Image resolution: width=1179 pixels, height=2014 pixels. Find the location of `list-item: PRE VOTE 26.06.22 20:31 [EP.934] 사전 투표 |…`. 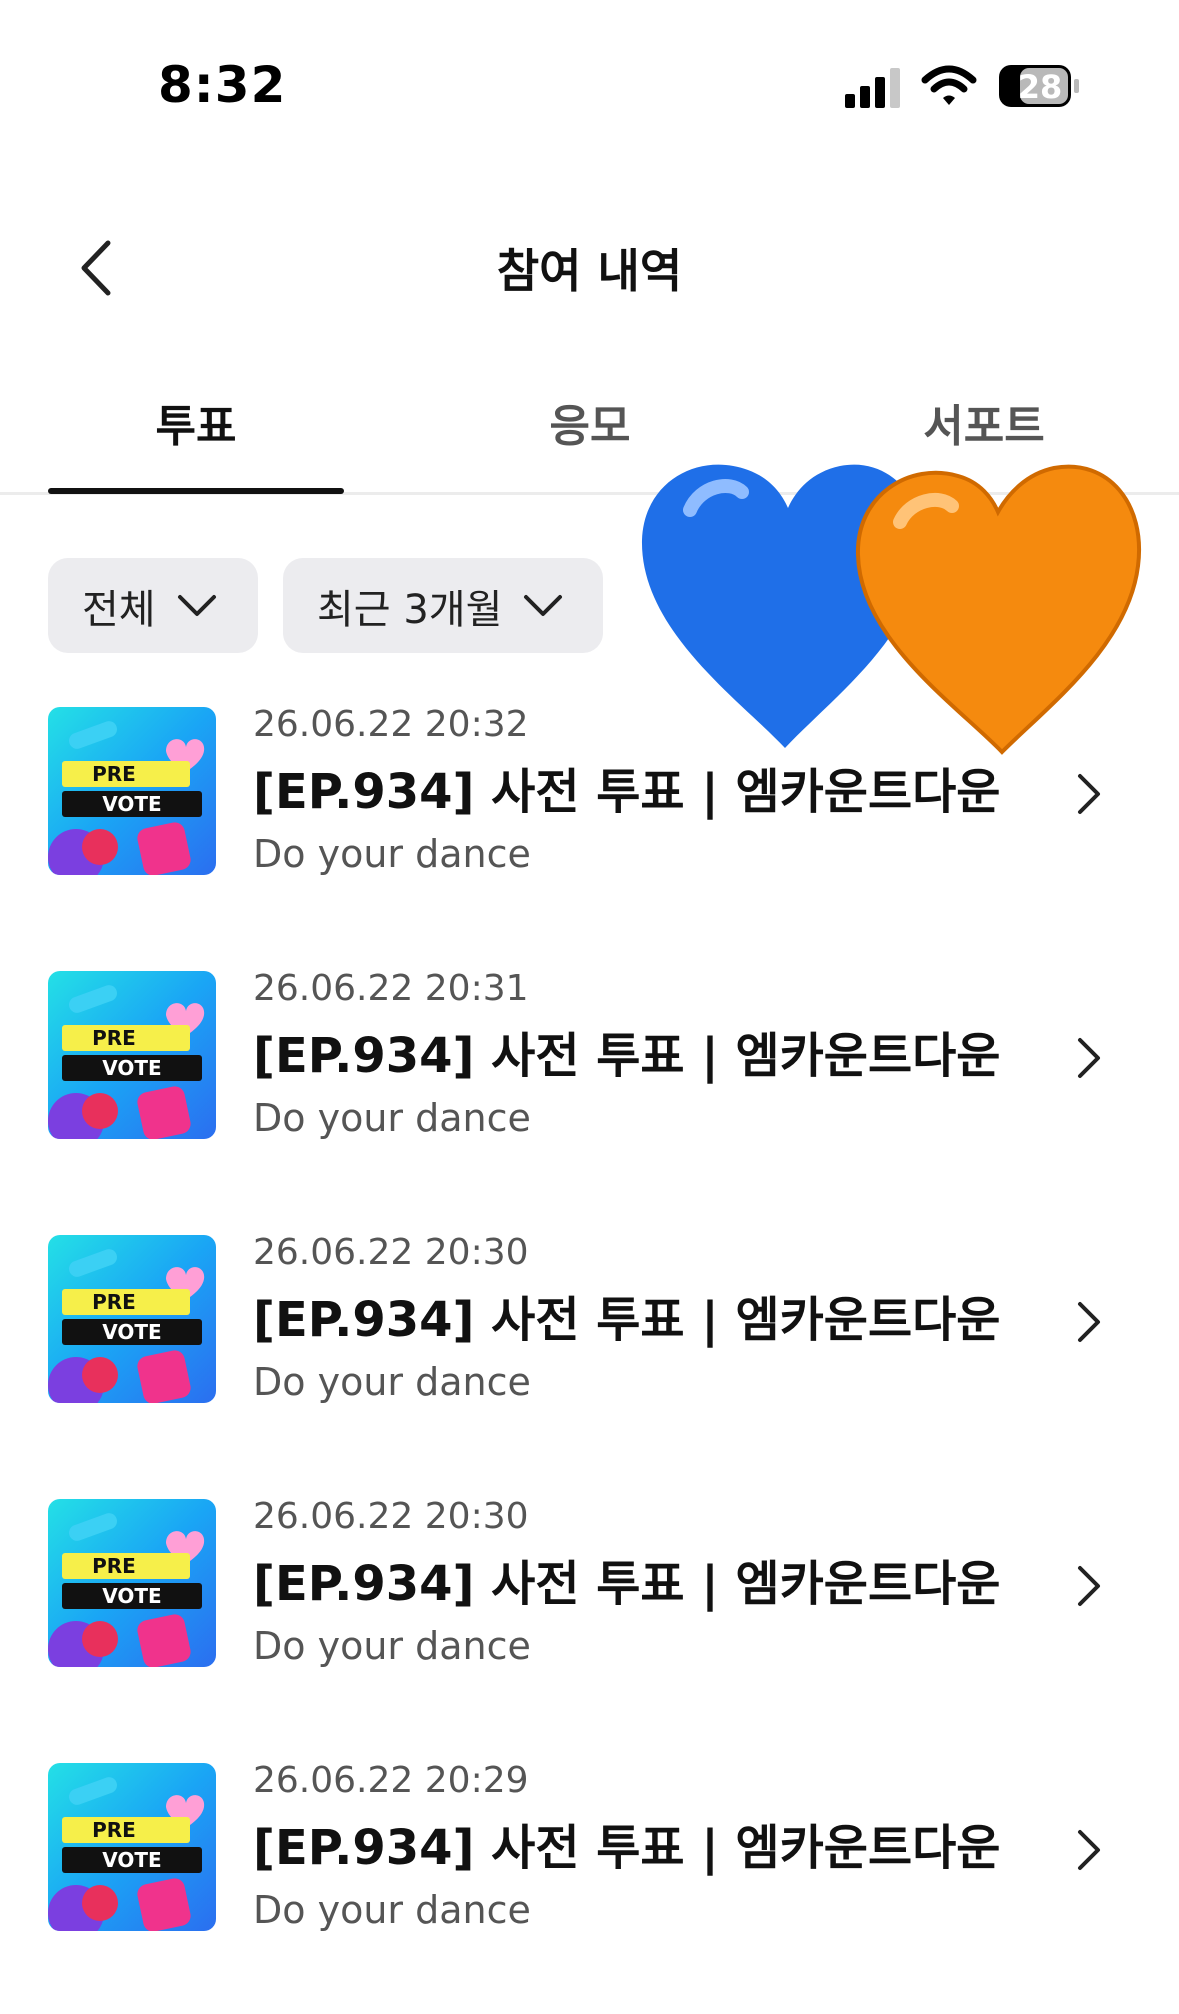

list-item: PRE VOTE 26.06.22 20:31 [EP.934] 사전 투표 |… is located at coordinates (589, 1054).